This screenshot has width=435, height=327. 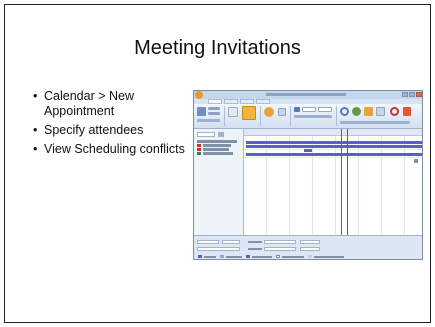 What do you see at coordinates (109, 149) in the screenshot?
I see `bullet-item: View Scheduling conflicts` at bounding box center [109, 149].